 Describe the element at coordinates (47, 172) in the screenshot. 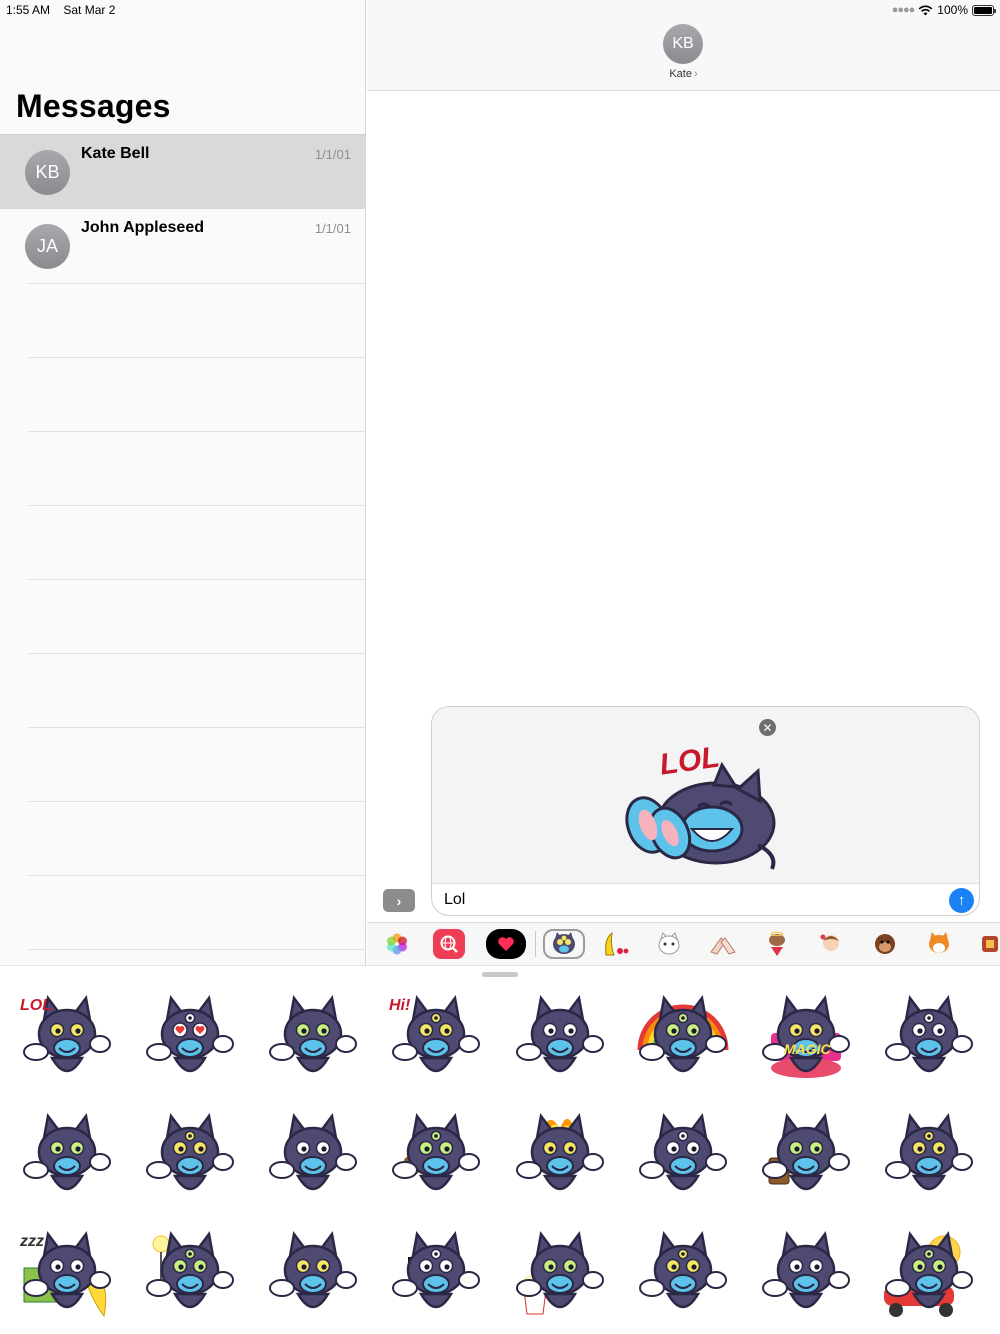

I see `avatar: KB` at that location.